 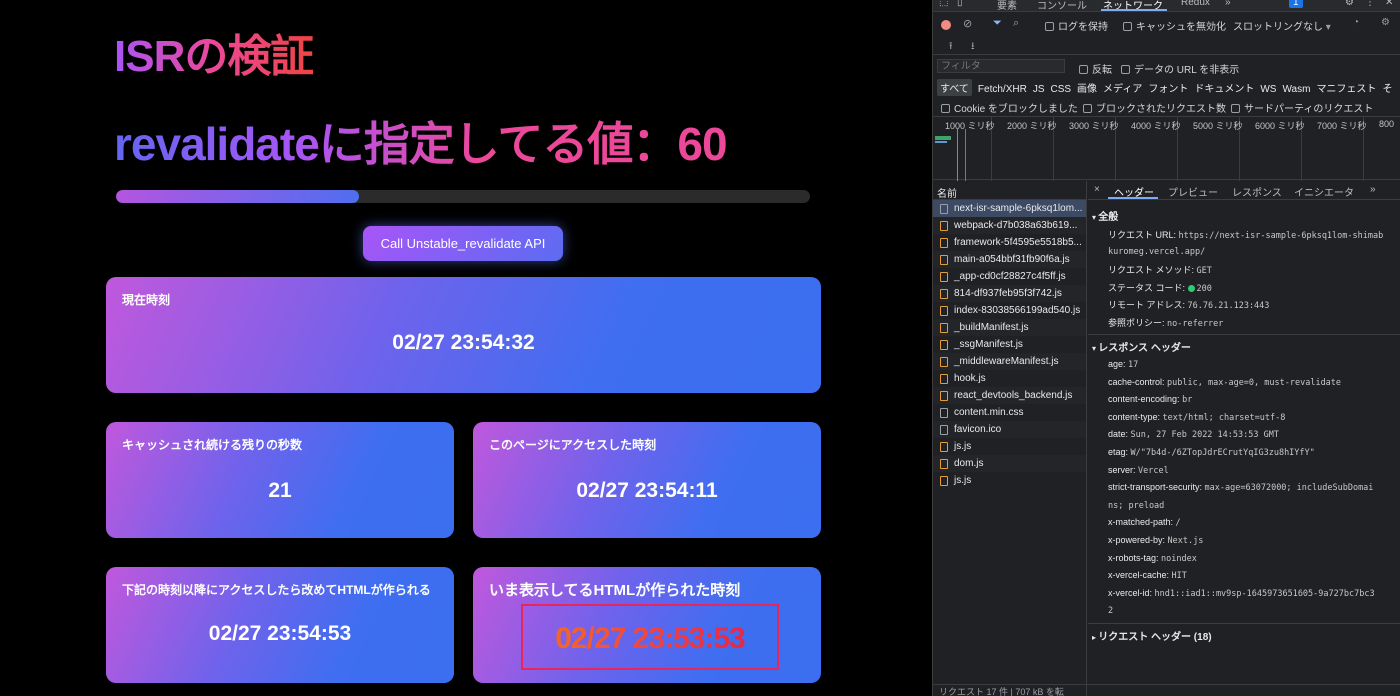 I want to click on request-row: index-83038566199ad540.js, so click(x=1009, y=310).